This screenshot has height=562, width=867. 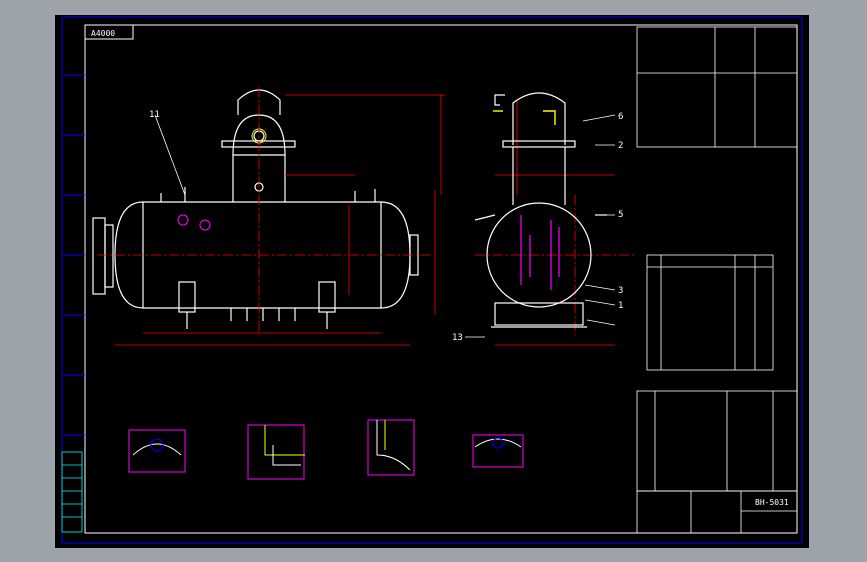 What do you see at coordinates (524, 117) in the screenshot?
I see `side-view-marks` at bounding box center [524, 117].